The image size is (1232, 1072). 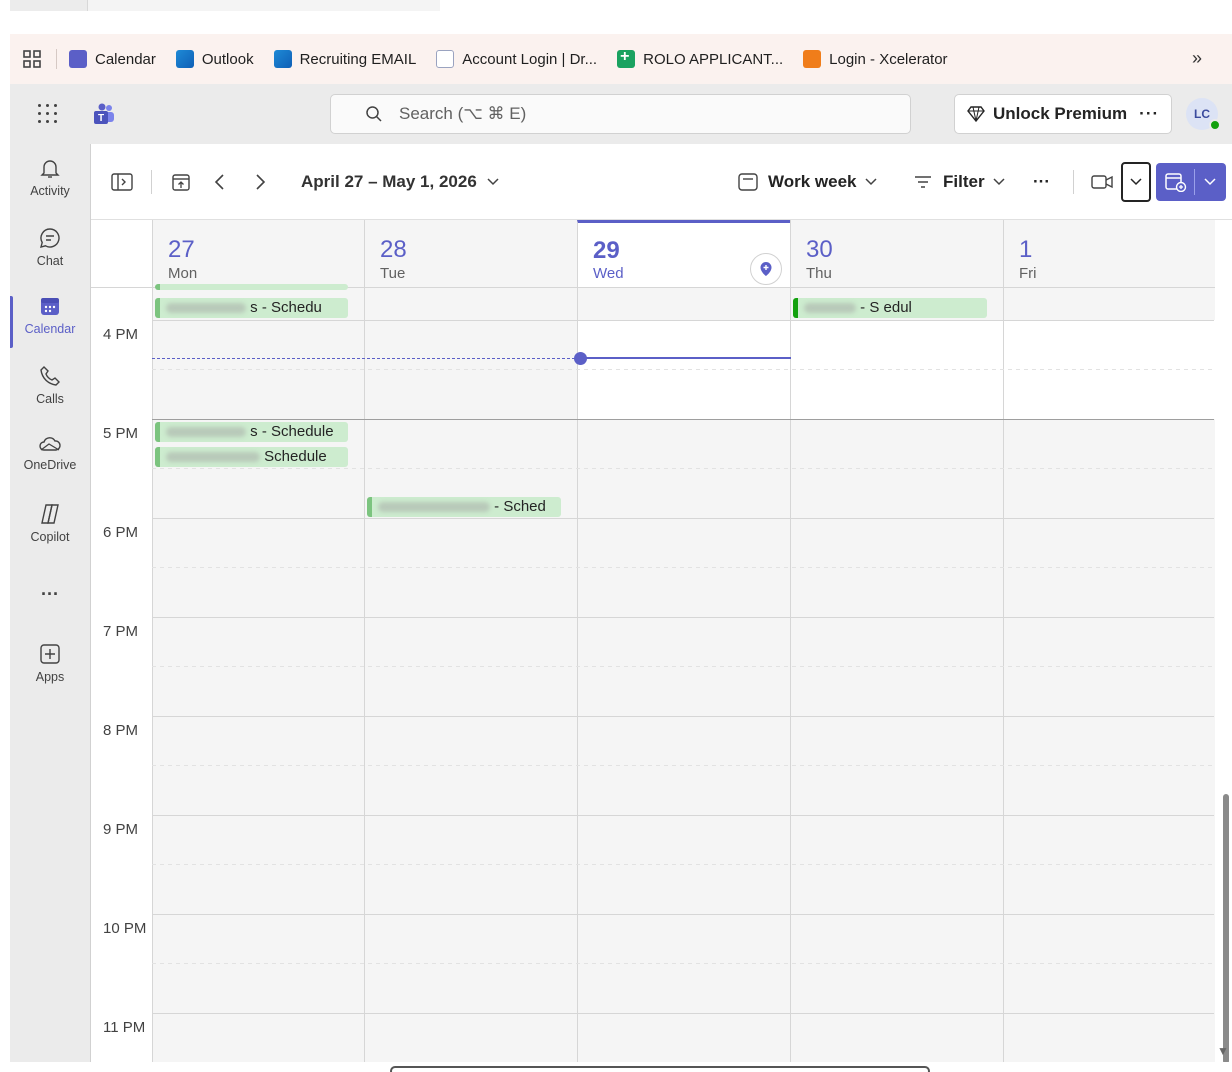 I want to click on day-header-mon: 27 Mon, so click(x=258, y=254).